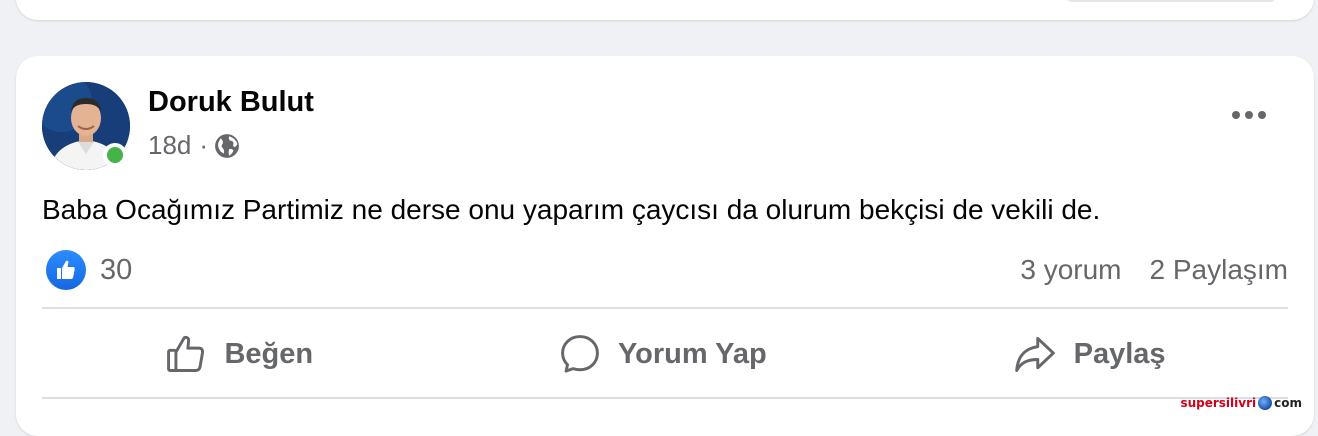 This screenshot has width=1318, height=436. What do you see at coordinates (116, 269) in the screenshot?
I see `like-count: 30` at bounding box center [116, 269].